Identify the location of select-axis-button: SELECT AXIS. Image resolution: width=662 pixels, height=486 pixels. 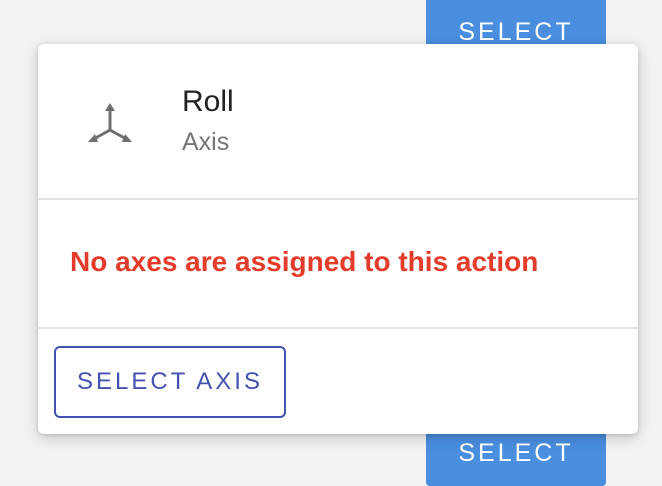
(170, 382).